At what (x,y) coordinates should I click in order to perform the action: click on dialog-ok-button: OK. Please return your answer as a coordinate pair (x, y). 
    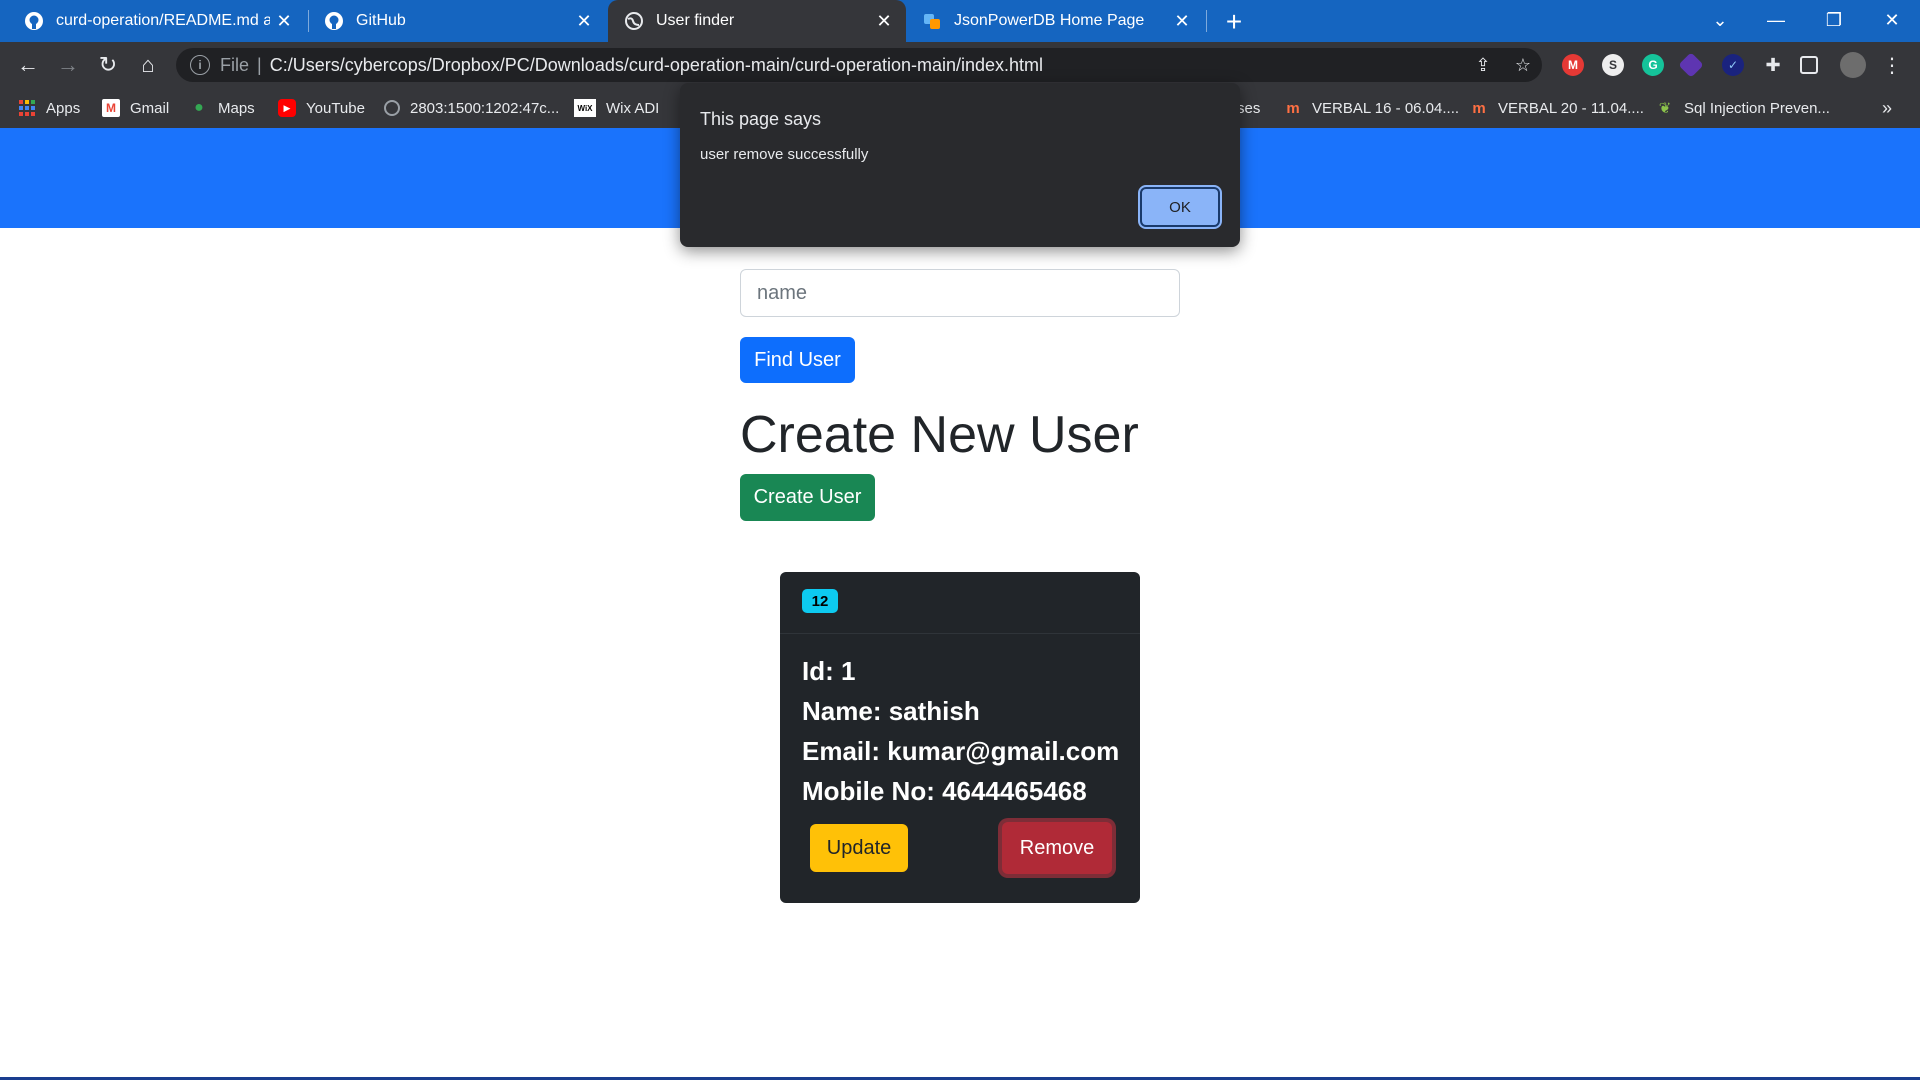
    Looking at the image, I should click on (1180, 207).